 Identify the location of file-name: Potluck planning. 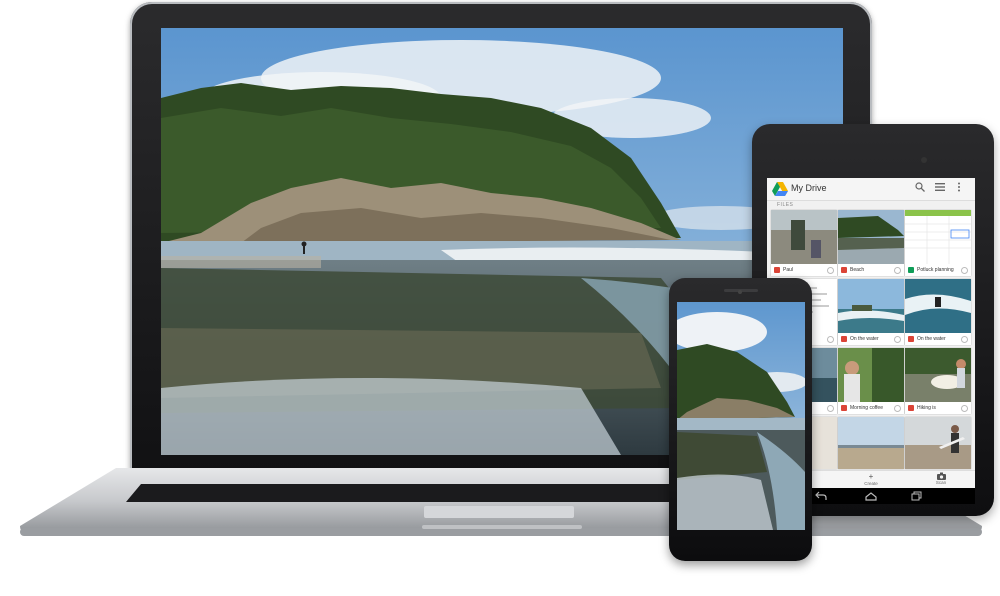
(935, 270).